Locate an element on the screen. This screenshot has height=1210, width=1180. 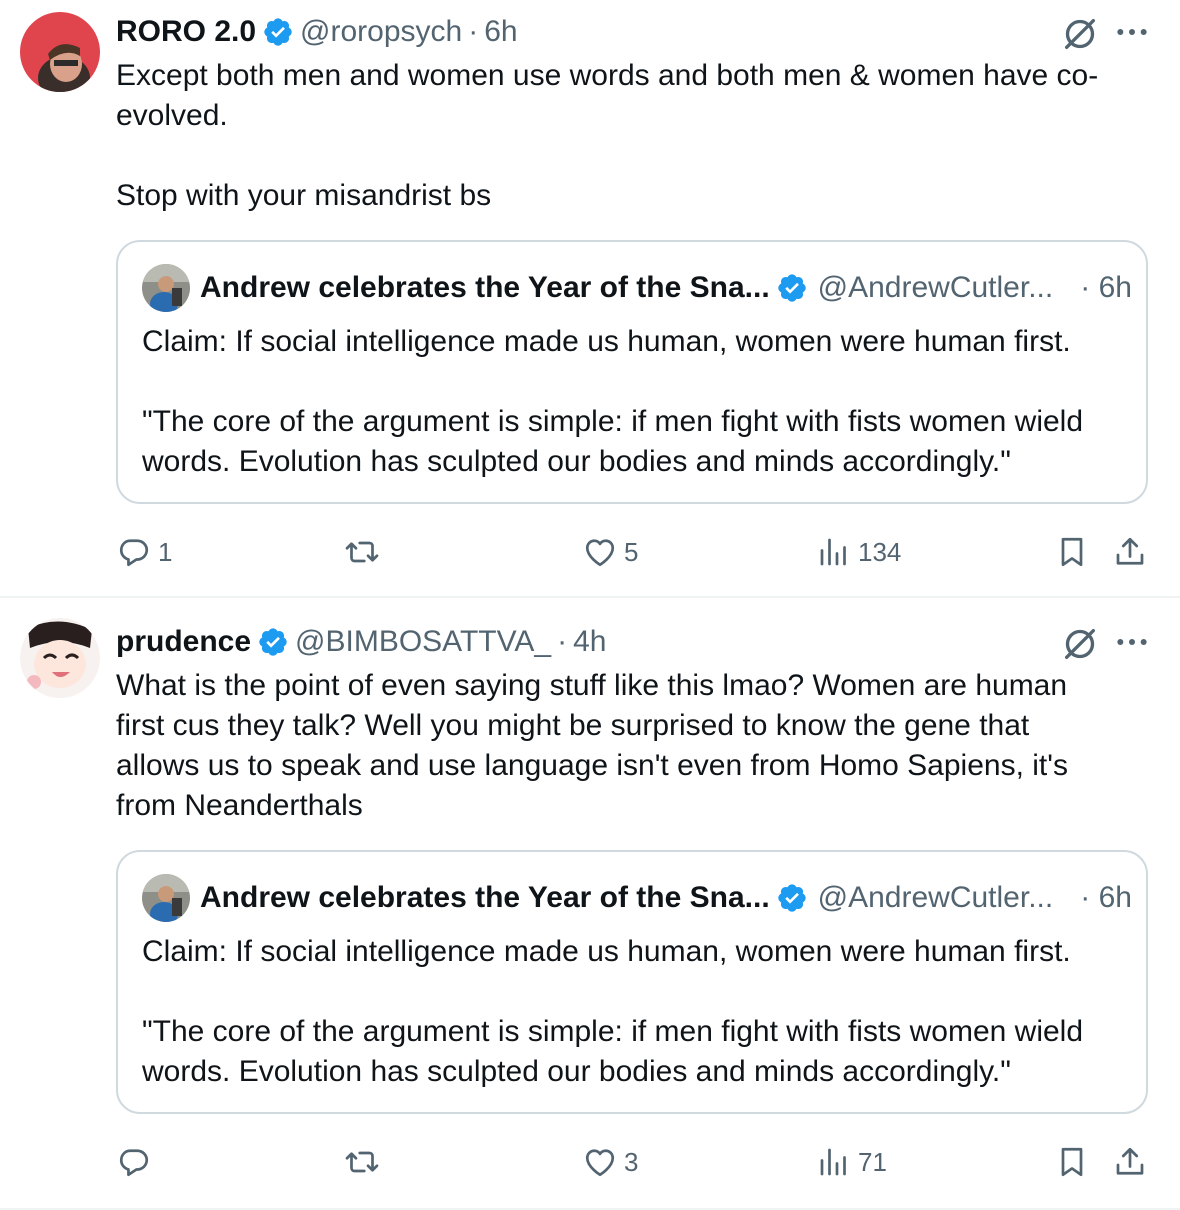
reply-button: 1 is located at coordinates (144, 552).